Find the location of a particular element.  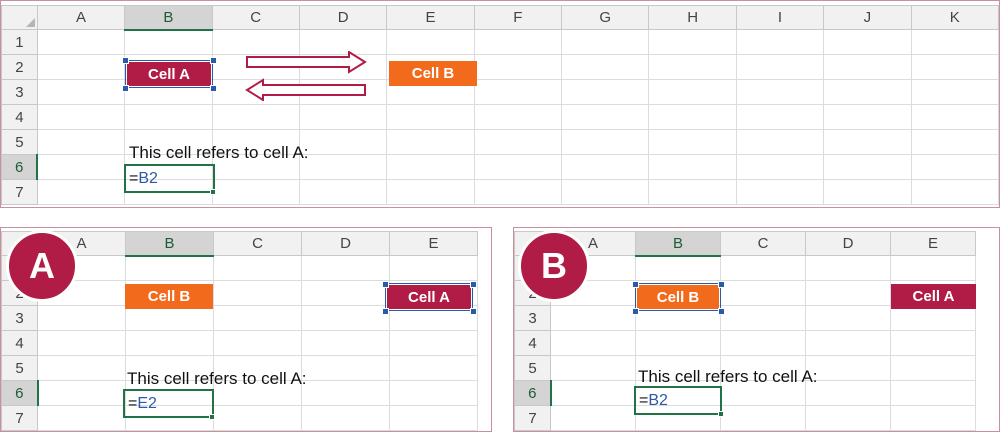

row-header-2: 2 is located at coordinates (19, 67).